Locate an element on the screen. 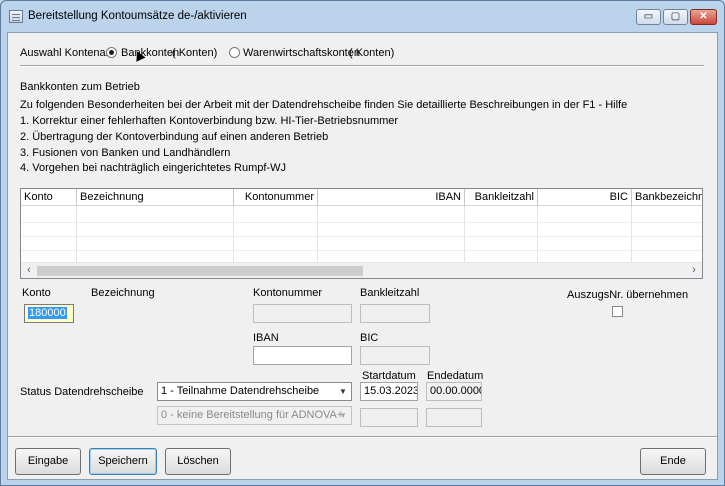 This screenshot has height=486, width=725. konto-value: 180000 is located at coordinates (47, 313).